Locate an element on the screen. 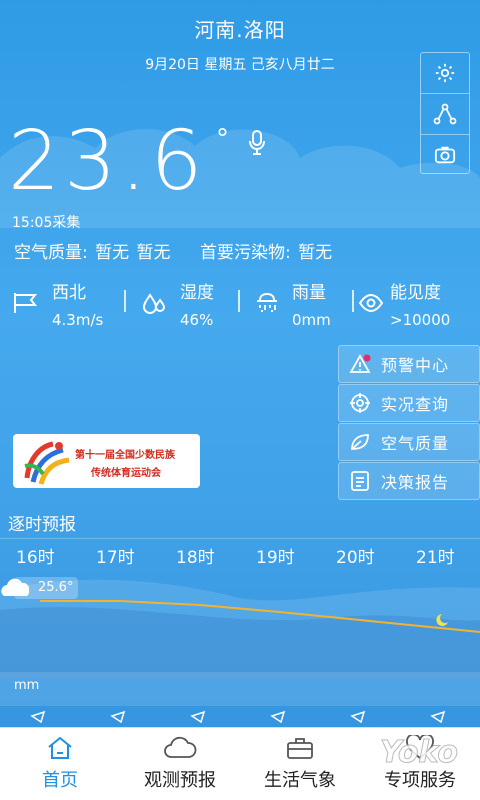 This screenshot has width=480, height=800. eye-icon is located at coordinates (371, 305).